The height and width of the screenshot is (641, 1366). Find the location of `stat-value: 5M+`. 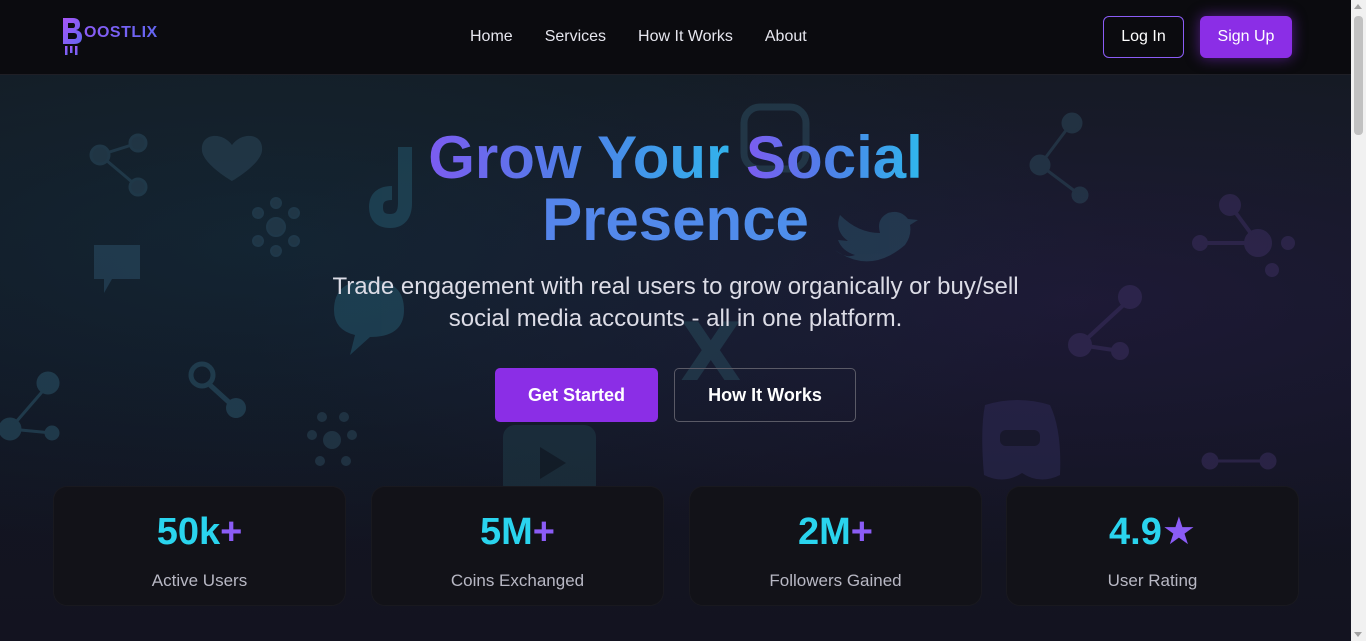

stat-value: 5M+ is located at coordinates (517, 532).